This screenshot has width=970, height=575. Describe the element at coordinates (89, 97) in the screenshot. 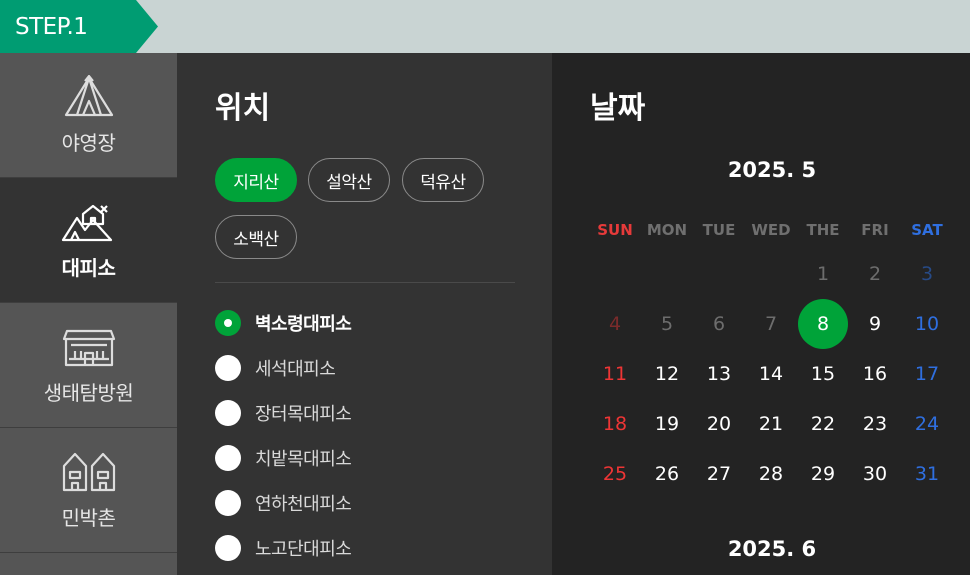

I see `tent-icon` at that location.